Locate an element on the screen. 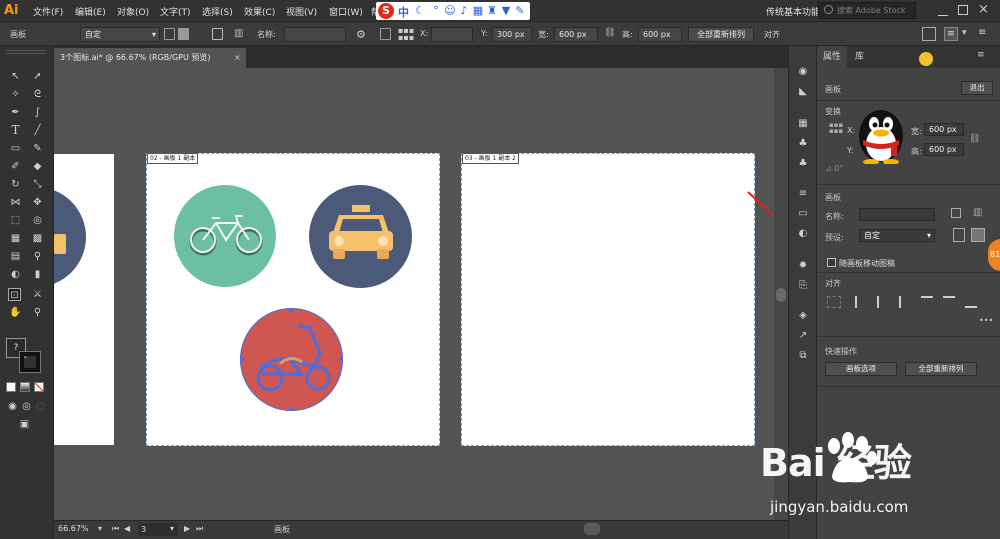 Image resolution: width=1000 pixels, height=539 pixels. menu-file: 文件(F) is located at coordinates (48, 11).